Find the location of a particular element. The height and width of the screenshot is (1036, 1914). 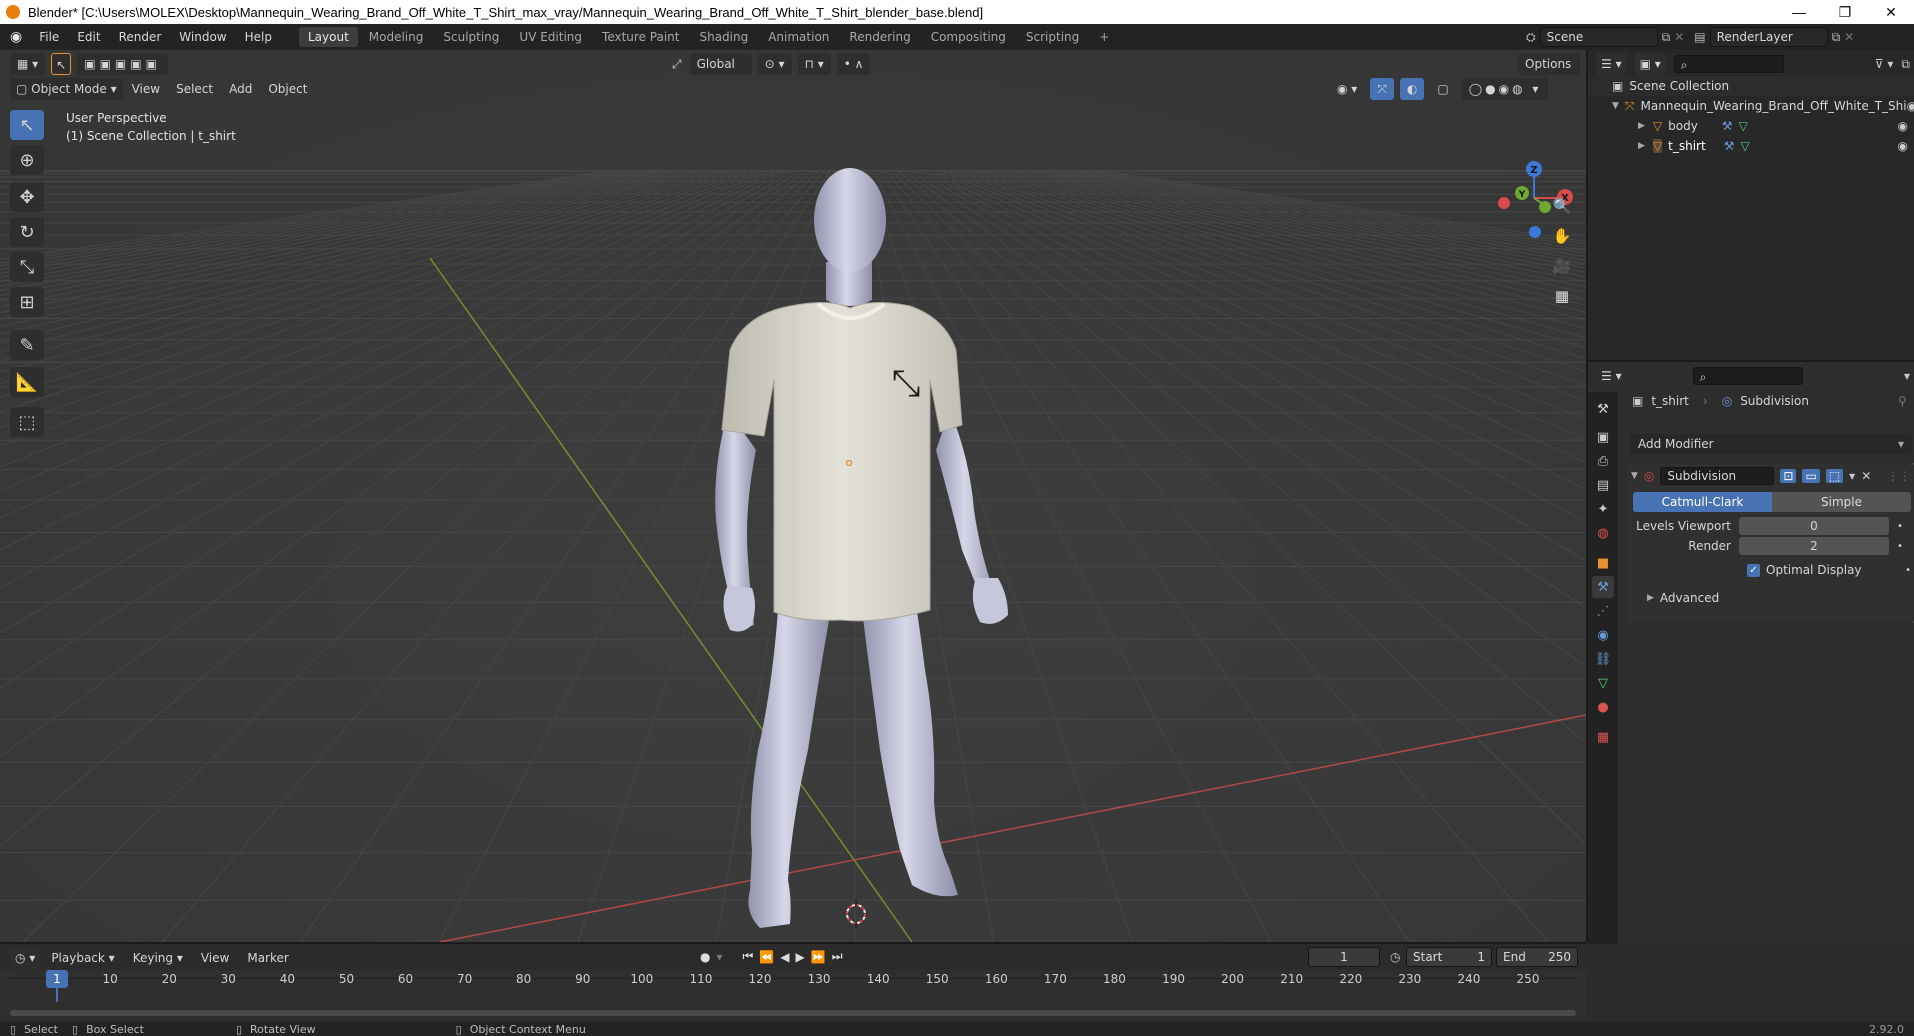

selection-modes-icon: ▣▣▣▣▣ is located at coordinates (122, 64).